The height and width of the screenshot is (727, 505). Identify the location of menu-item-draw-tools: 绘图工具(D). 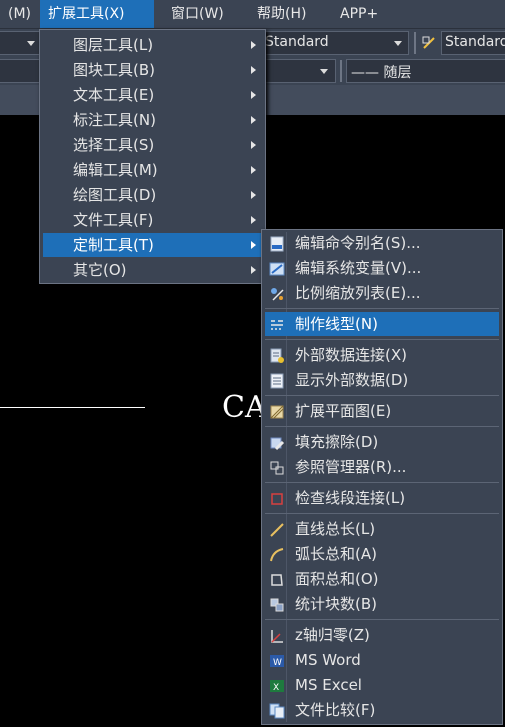
(152, 195).